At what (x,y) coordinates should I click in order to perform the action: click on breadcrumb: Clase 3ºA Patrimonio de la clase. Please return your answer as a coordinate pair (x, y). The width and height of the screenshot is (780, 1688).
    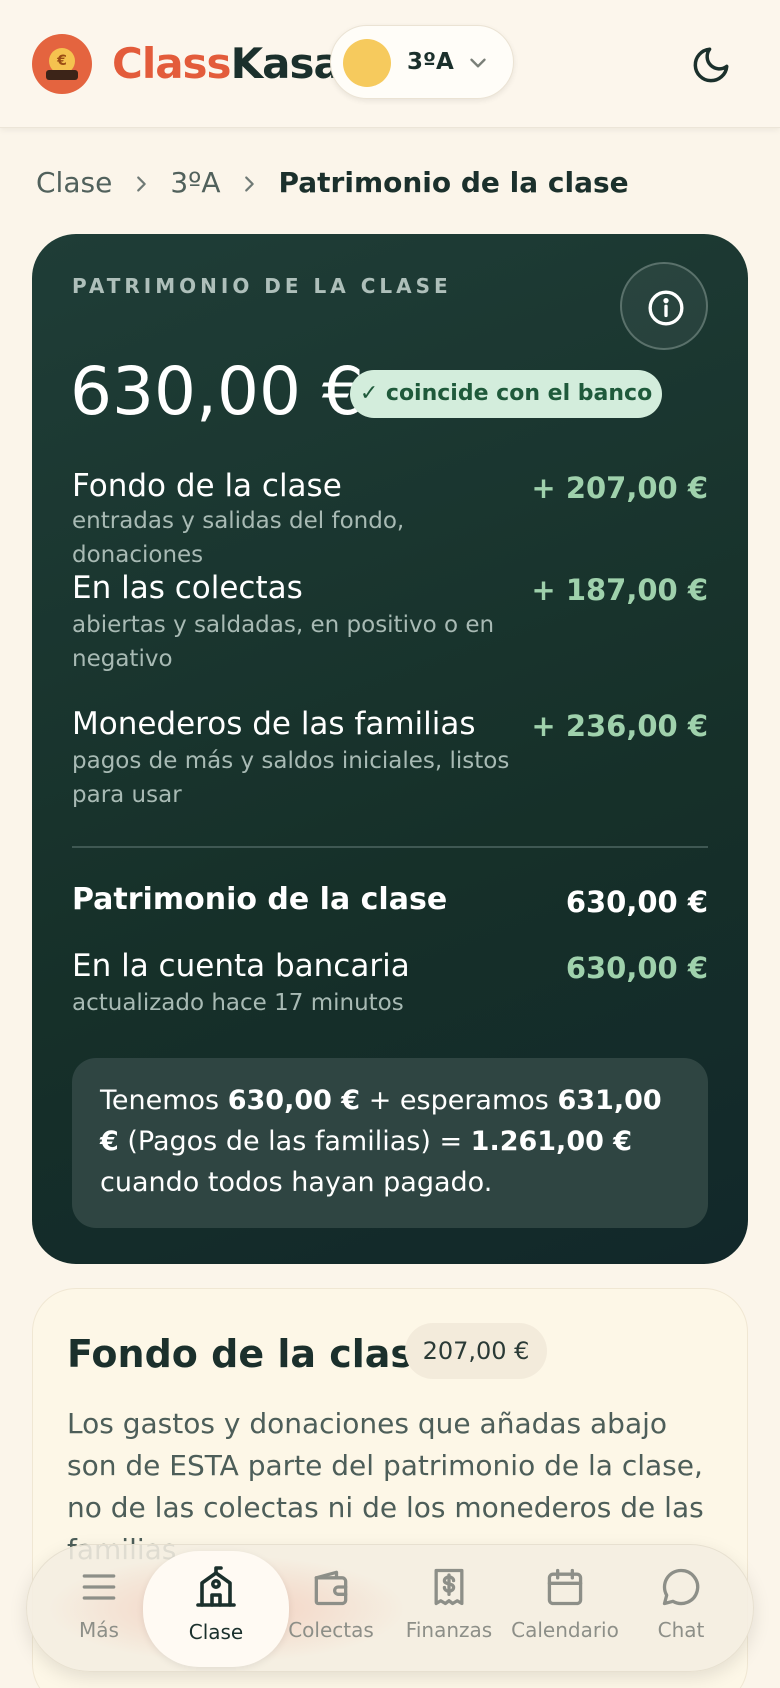
    Looking at the image, I should click on (332, 182).